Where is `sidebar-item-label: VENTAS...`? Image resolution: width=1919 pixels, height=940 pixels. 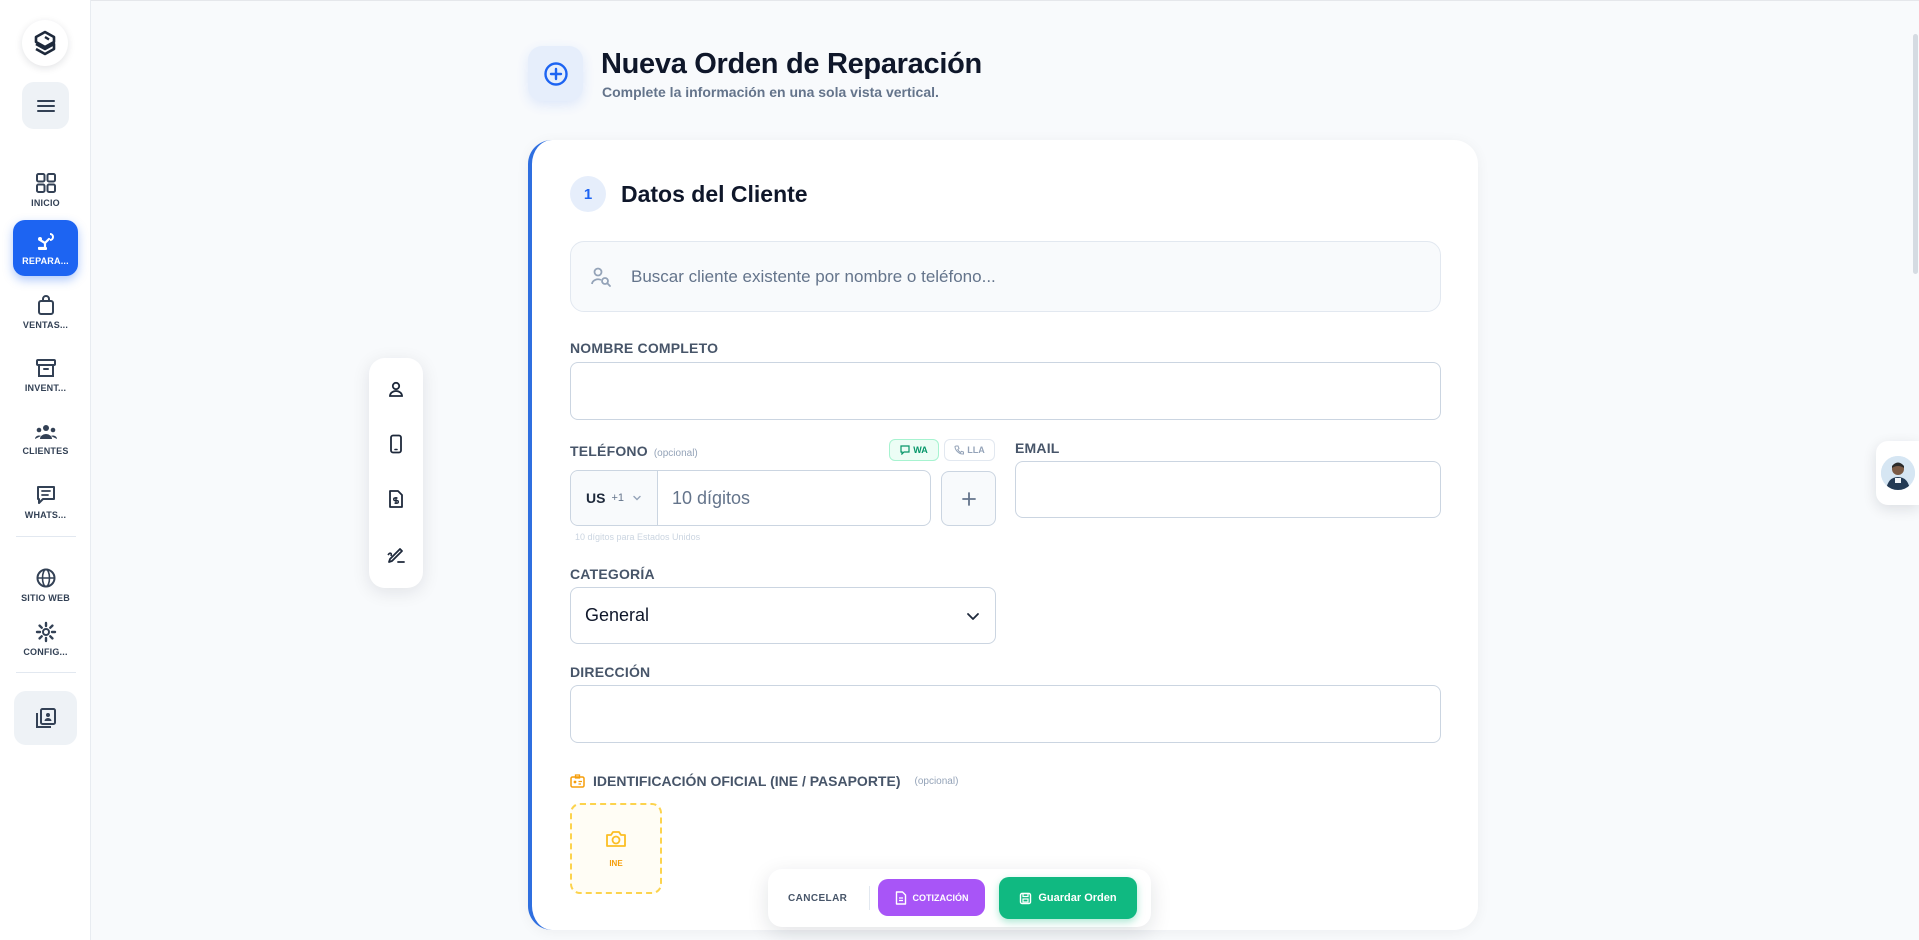 sidebar-item-label: VENTAS... is located at coordinates (45, 325).